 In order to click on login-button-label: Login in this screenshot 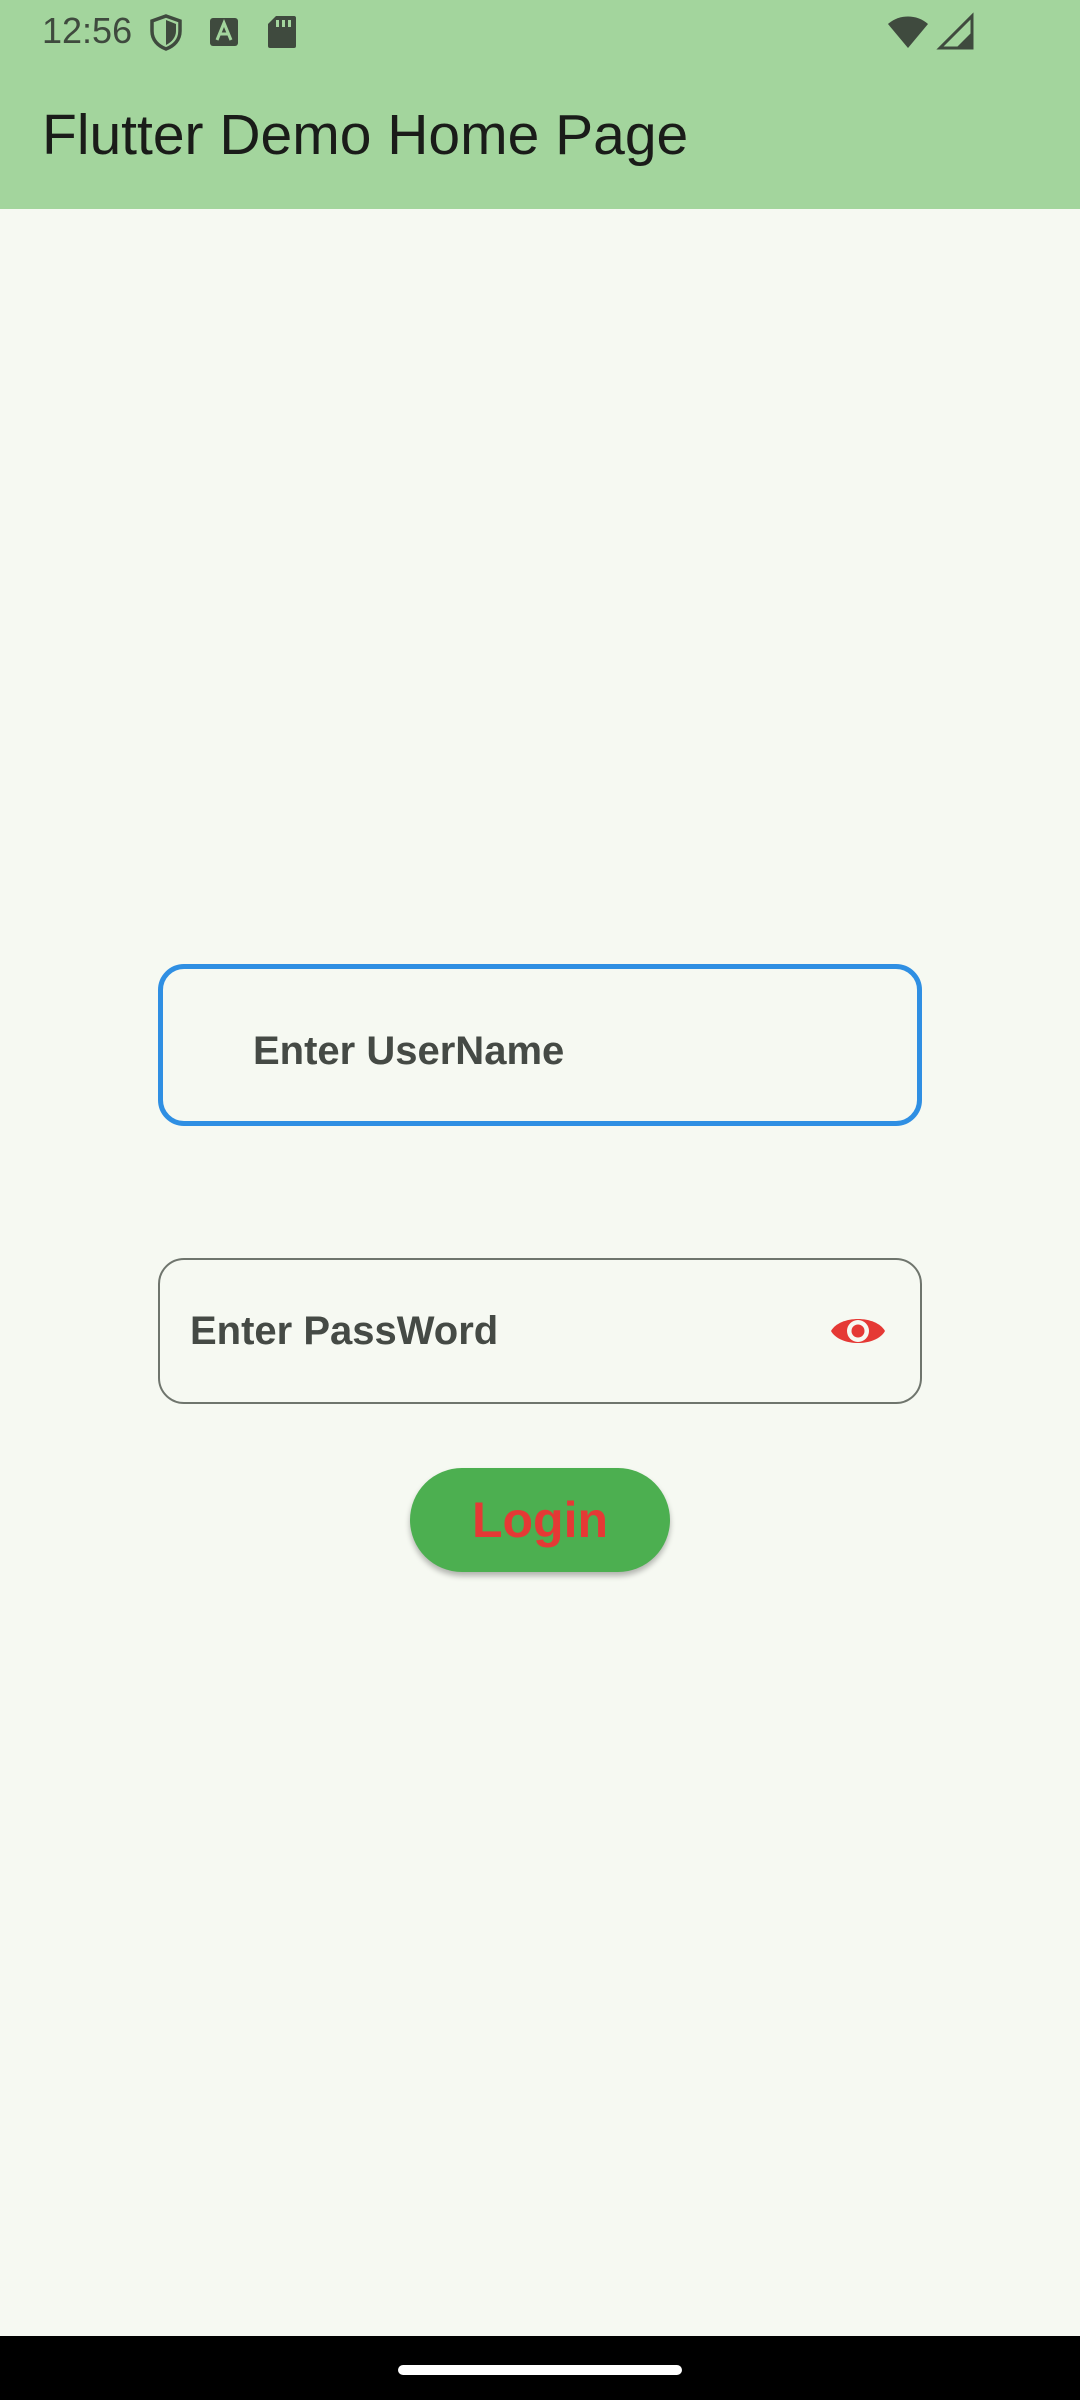, I will do `click(540, 1520)`.